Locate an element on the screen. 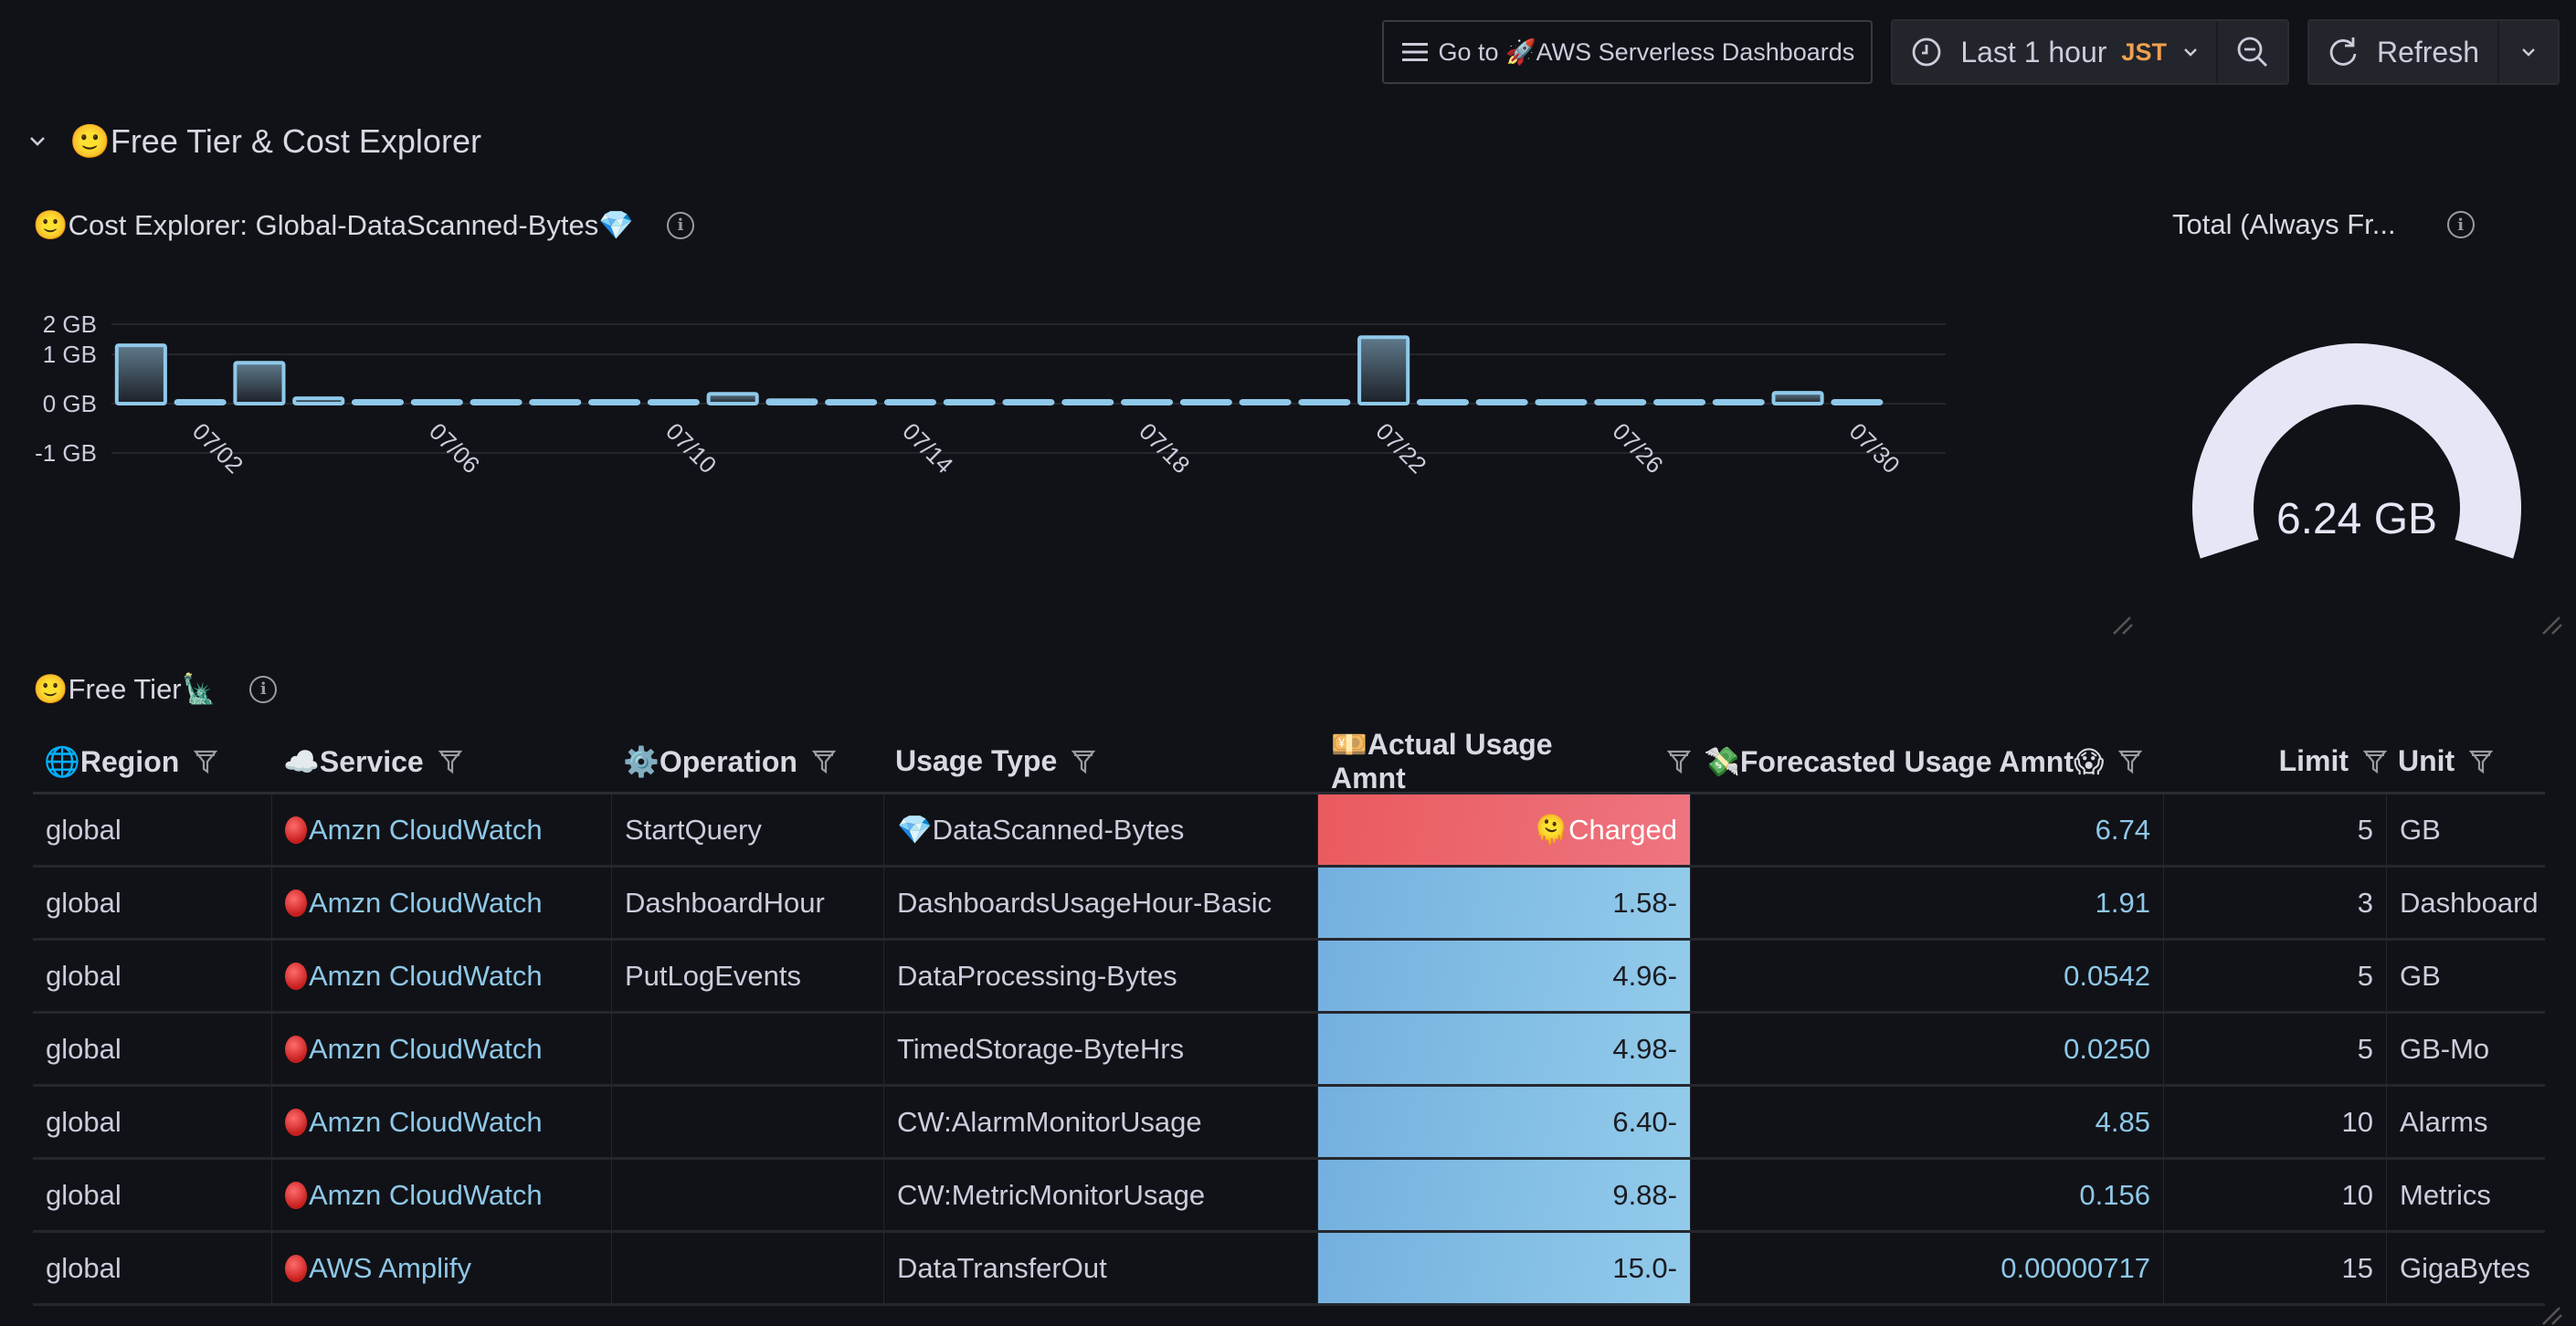  bar-07/07 is located at coordinates (497, 402).